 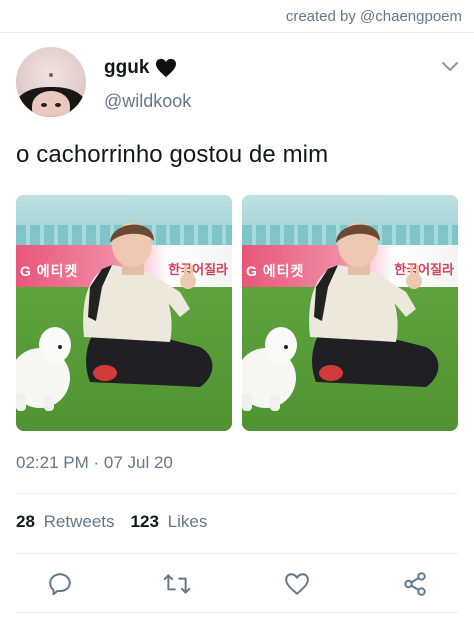 What do you see at coordinates (79, 521) in the screenshot?
I see `retweets-label: Retweets` at bounding box center [79, 521].